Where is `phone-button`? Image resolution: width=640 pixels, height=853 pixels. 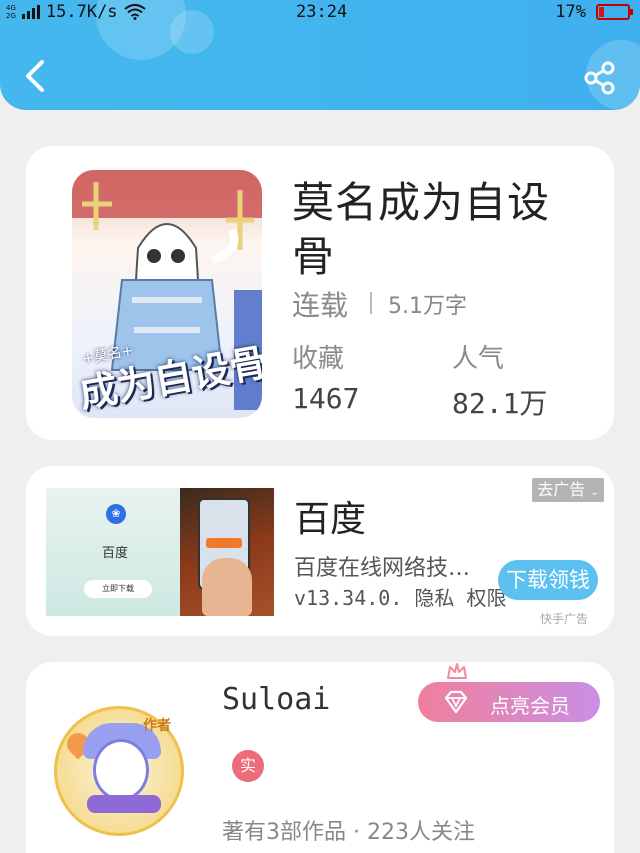
phone-button is located at coordinates (224, 543).